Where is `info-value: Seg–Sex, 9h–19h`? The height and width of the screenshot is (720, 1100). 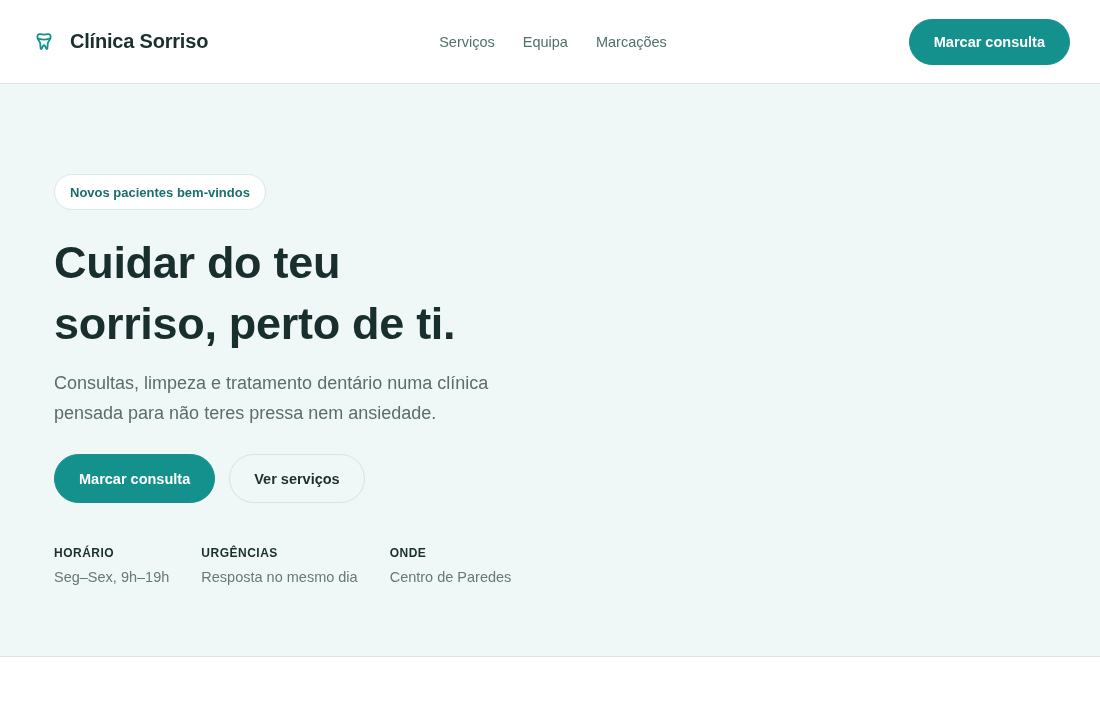
info-value: Seg–Sex, 9h–19h is located at coordinates (112, 577).